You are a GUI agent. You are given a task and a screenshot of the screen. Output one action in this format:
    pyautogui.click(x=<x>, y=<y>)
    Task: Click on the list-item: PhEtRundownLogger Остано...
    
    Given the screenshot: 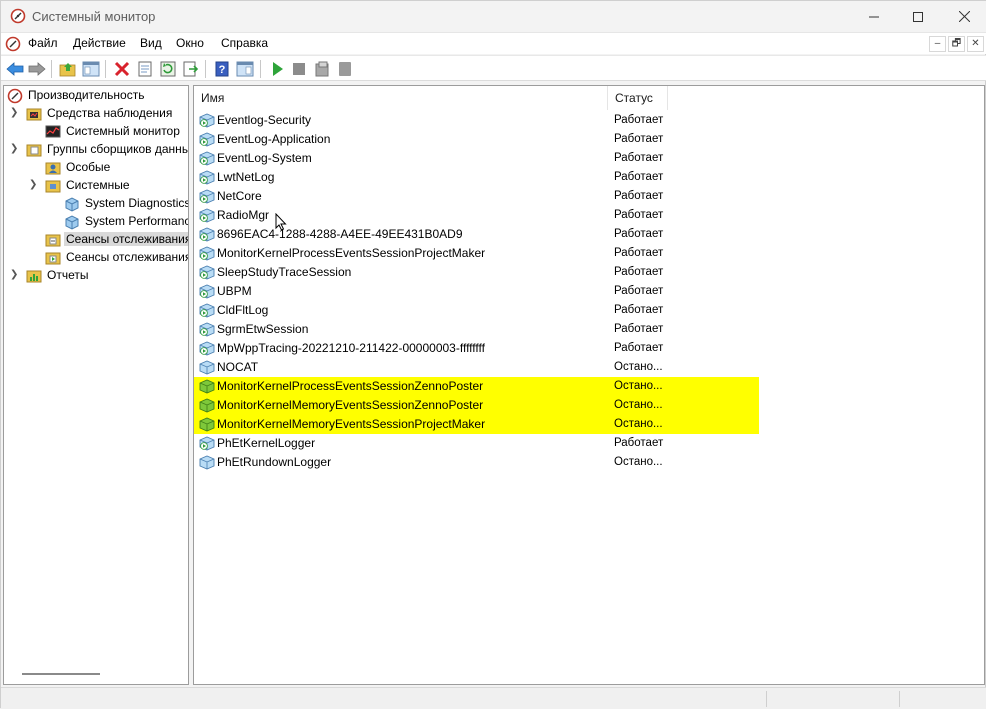 What is the action you would take?
    pyautogui.click(x=589, y=462)
    